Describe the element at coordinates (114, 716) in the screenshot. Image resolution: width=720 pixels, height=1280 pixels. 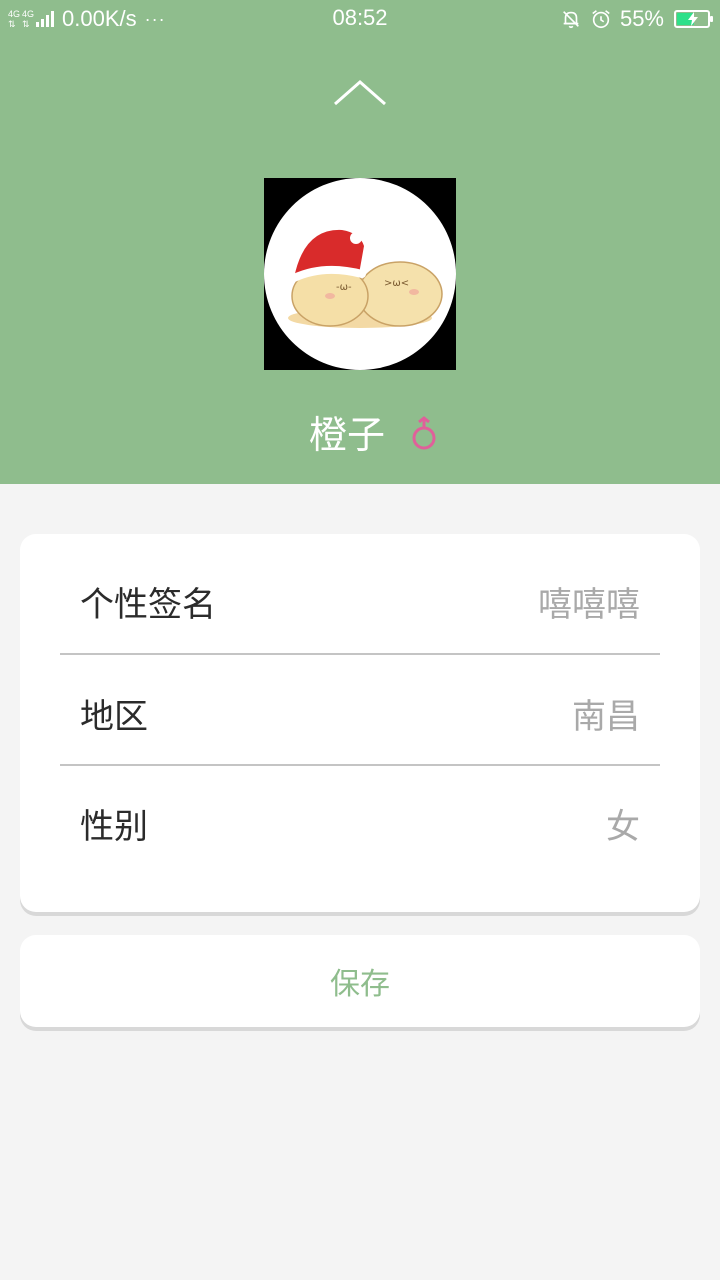
I see `region-label: 地区` at that location.